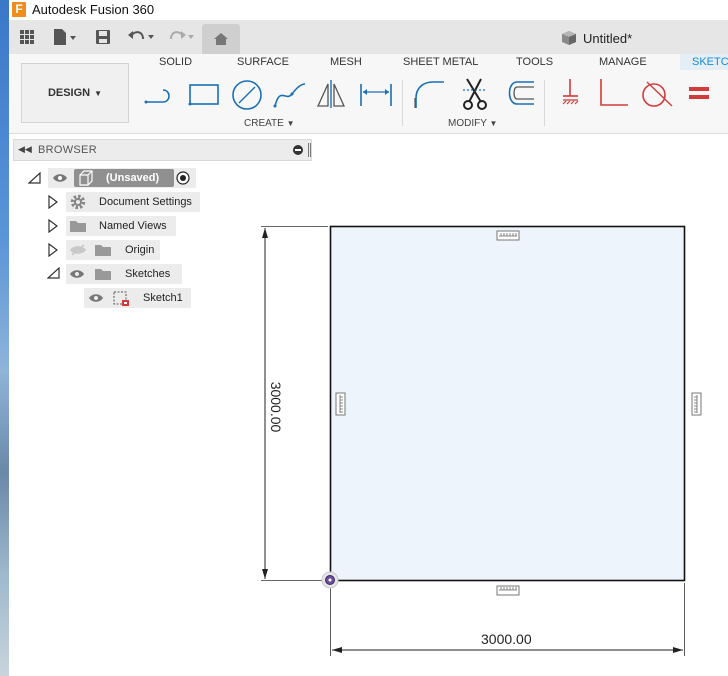 The image size is (728, 676). What do you see at coordinates (264, 123) in the screenshot?
I see `create-label: CREATE` at bounding box center [264, 123].